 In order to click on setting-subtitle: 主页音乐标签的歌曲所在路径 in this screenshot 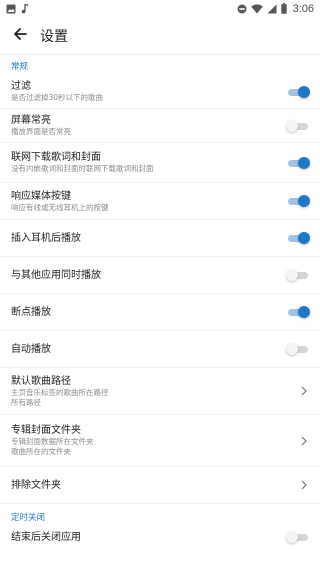, I will do `click(60, 392)`.